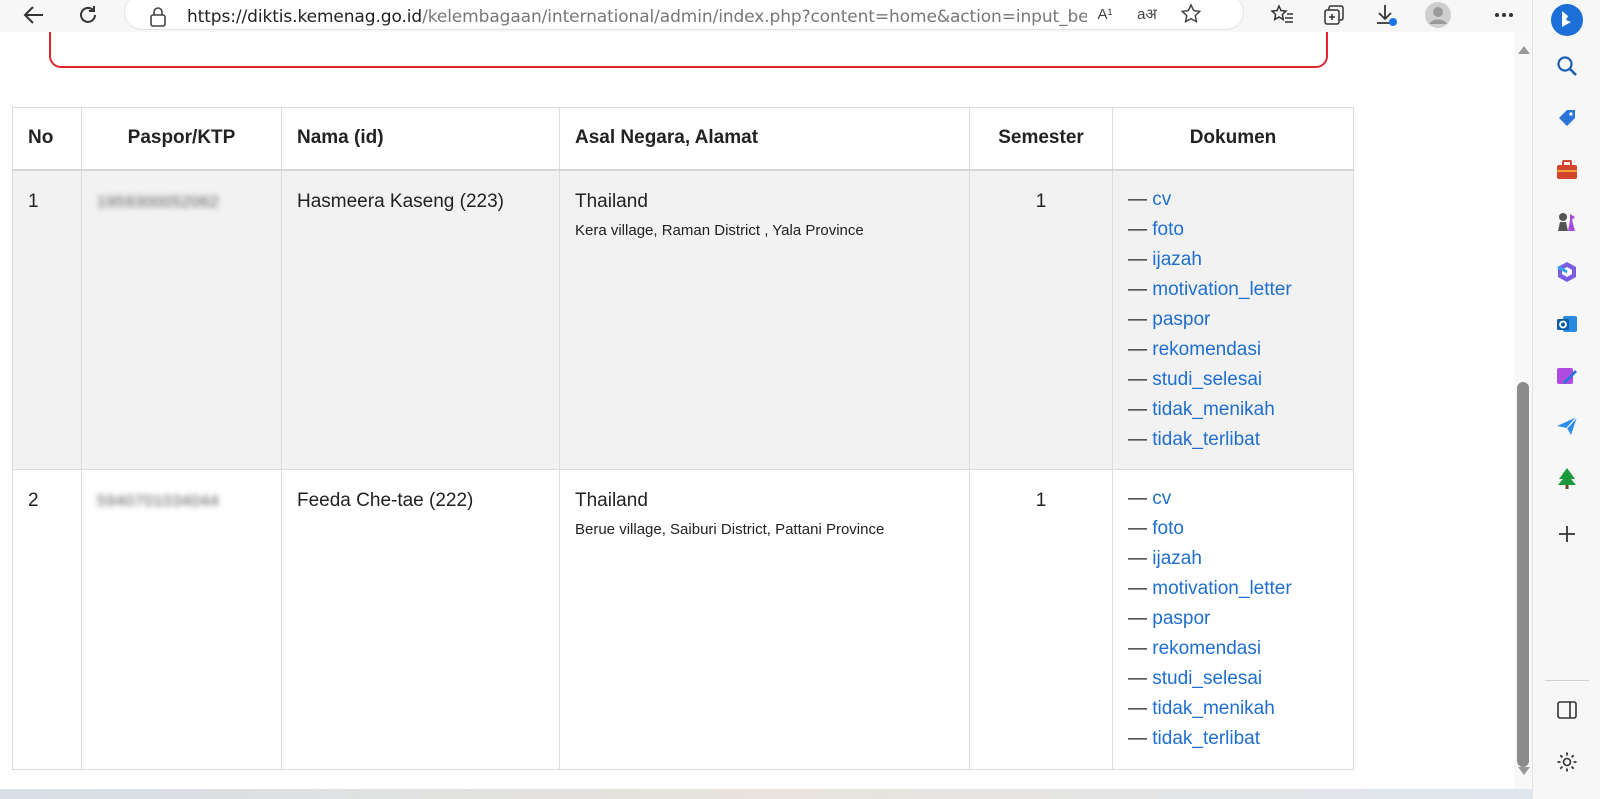  What do you see at coordinates (1233, 139) in the screenshot?
I see `header-dokumen: Dokumen` at bounding box center [1233, 139].